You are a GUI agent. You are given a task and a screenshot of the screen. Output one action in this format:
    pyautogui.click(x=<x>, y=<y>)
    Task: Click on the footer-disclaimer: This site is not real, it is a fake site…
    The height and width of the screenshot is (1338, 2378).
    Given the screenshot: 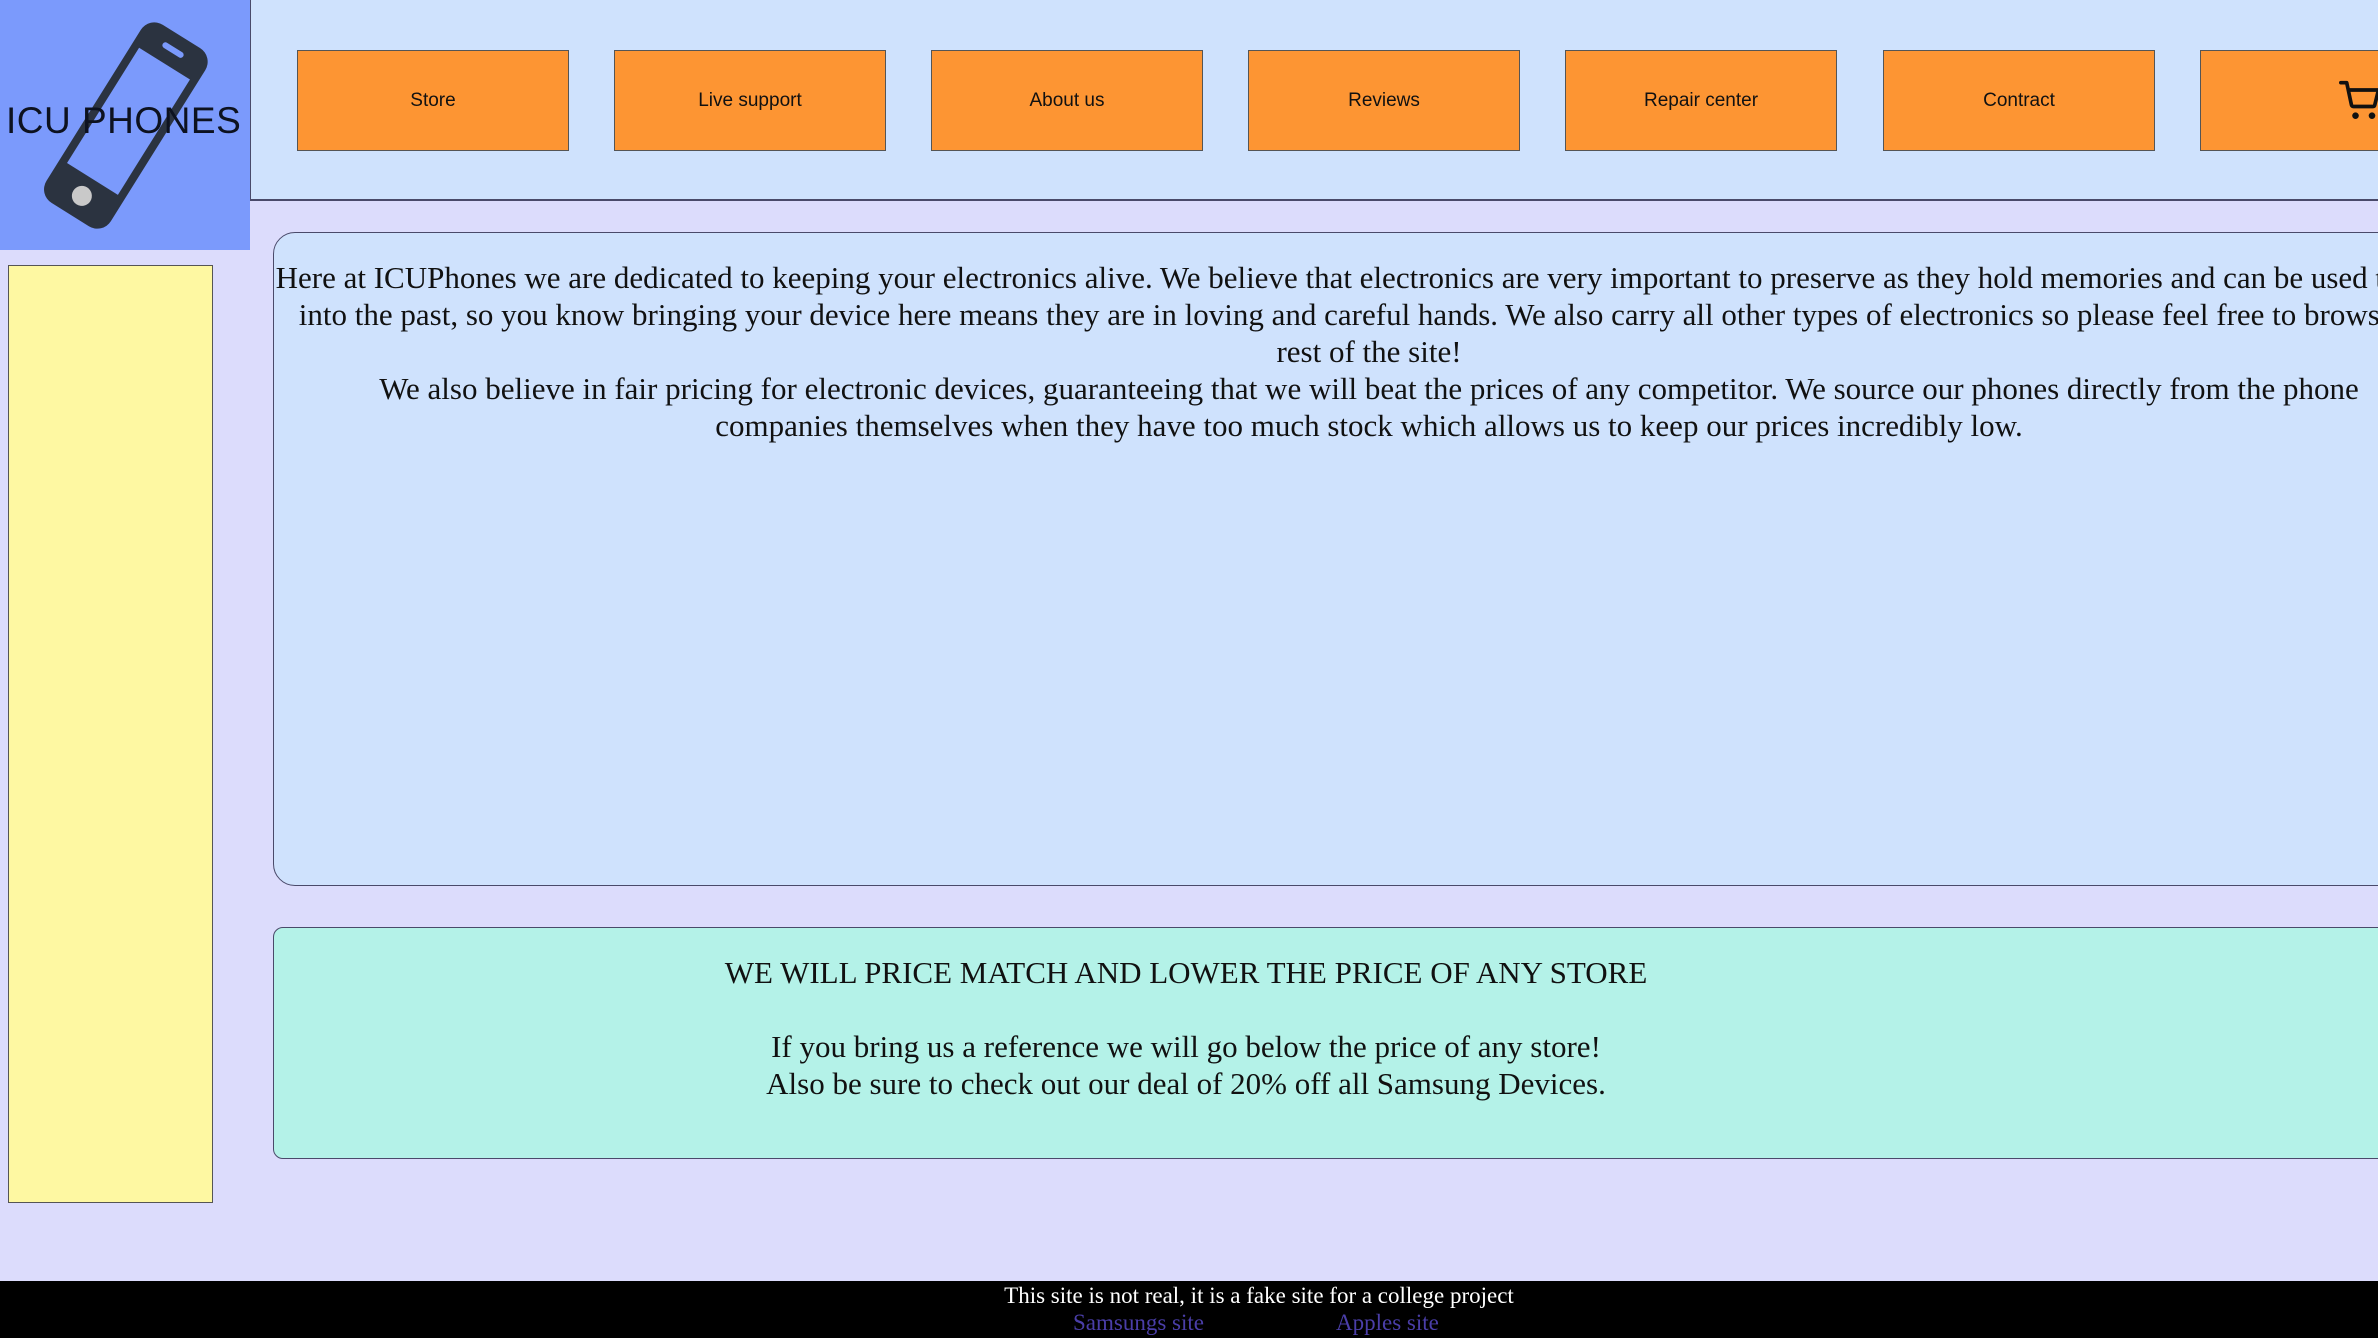 What is the action you would take?
    pyautogui.click(x=1259, y=1295)
    